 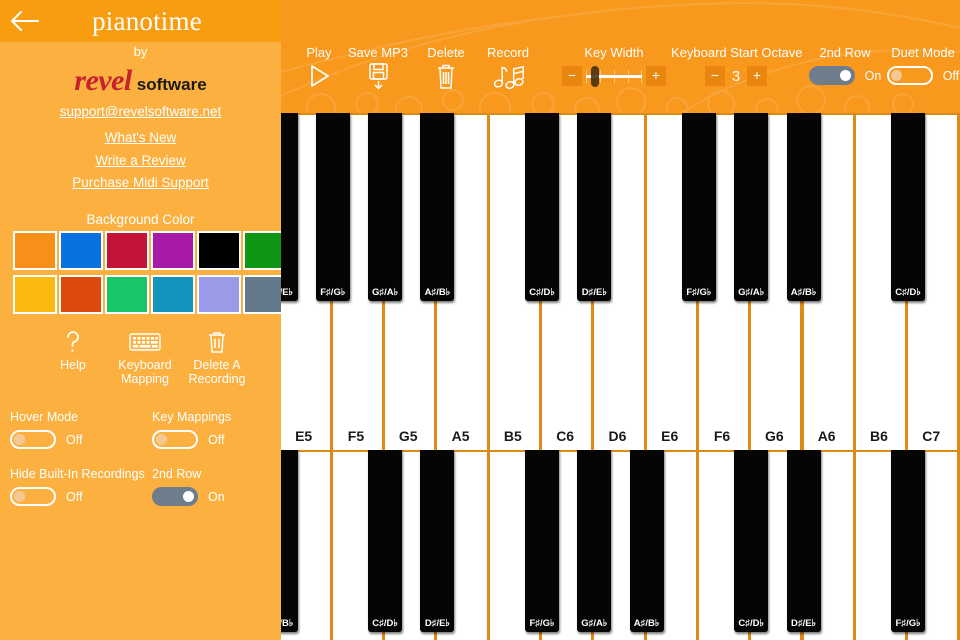 I want to click on second-row-setting: 2nd Row On, so click(x=188, y=486).